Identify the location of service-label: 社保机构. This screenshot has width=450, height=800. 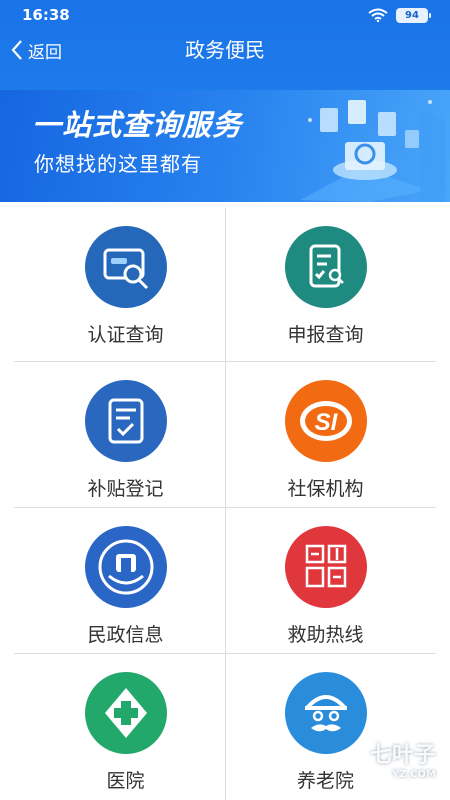
(325, 489).